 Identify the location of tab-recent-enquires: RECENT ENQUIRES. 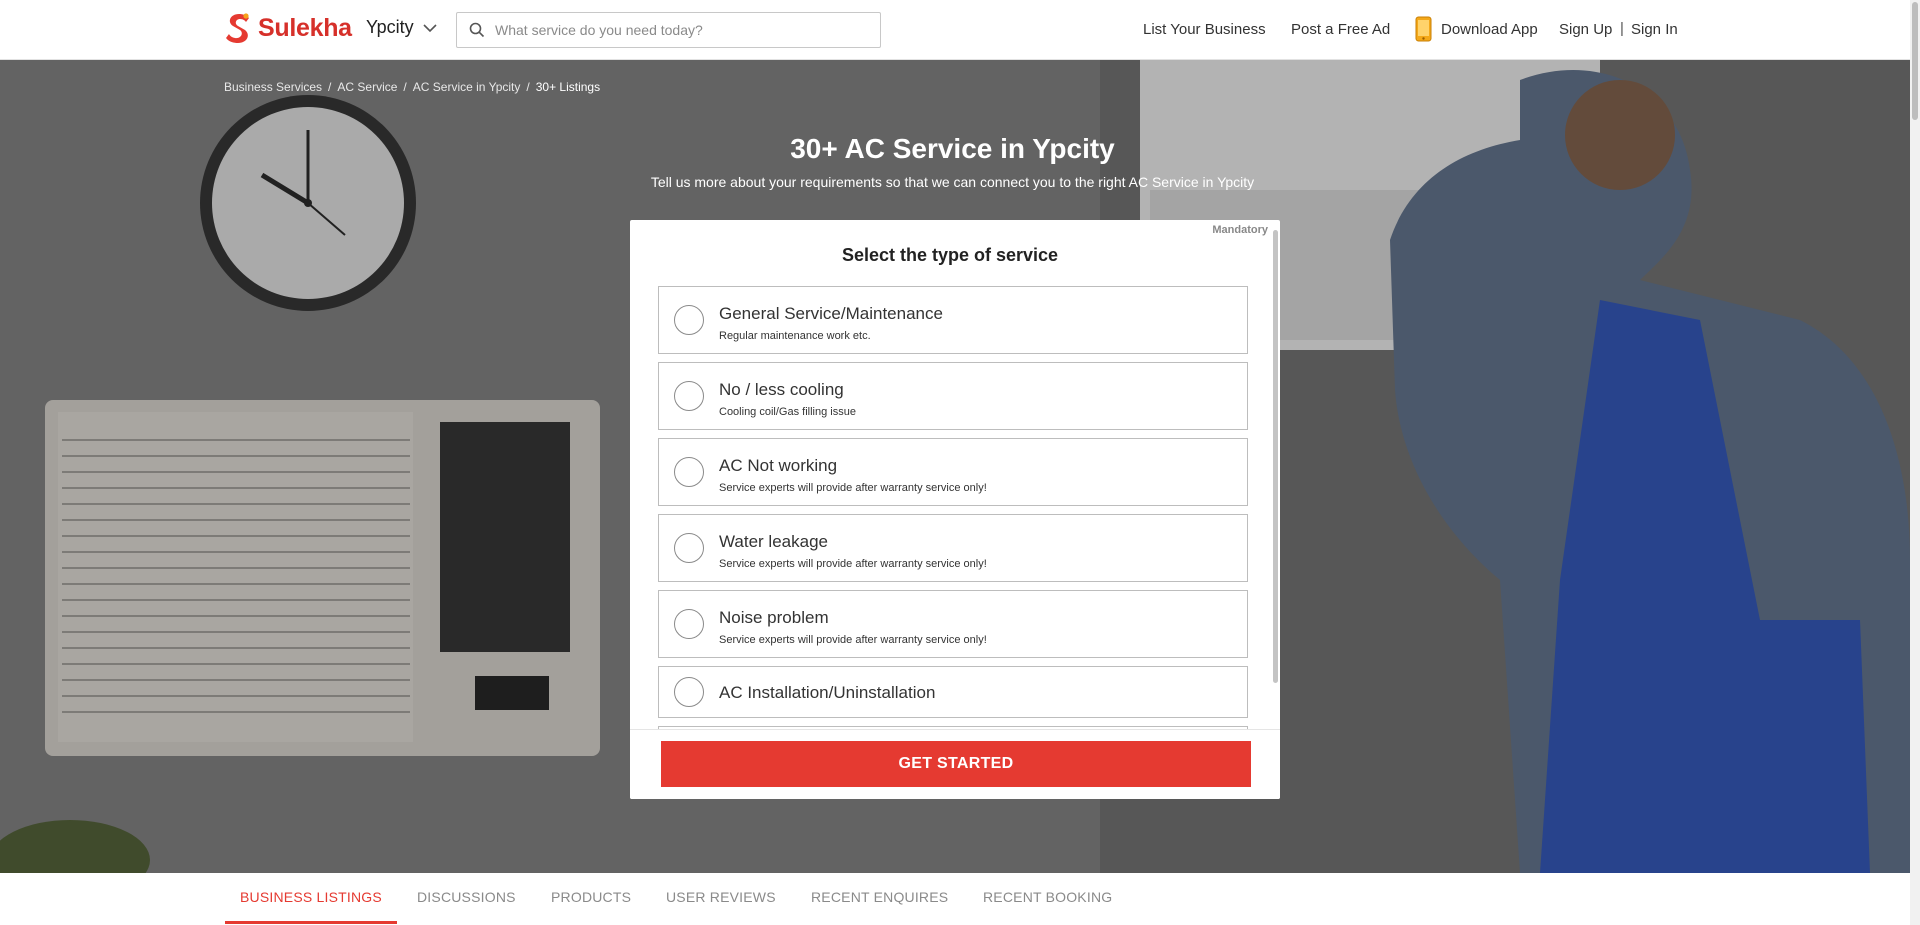
(879, 897).